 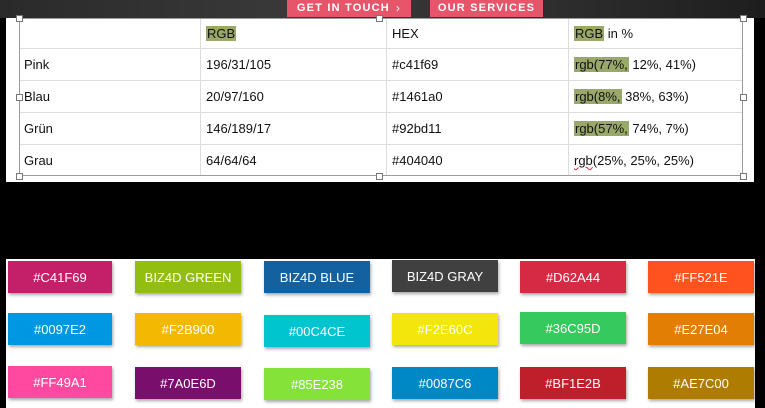 I want to click on row-pct-spellcheck: rgb, so click(x=583, y=160).